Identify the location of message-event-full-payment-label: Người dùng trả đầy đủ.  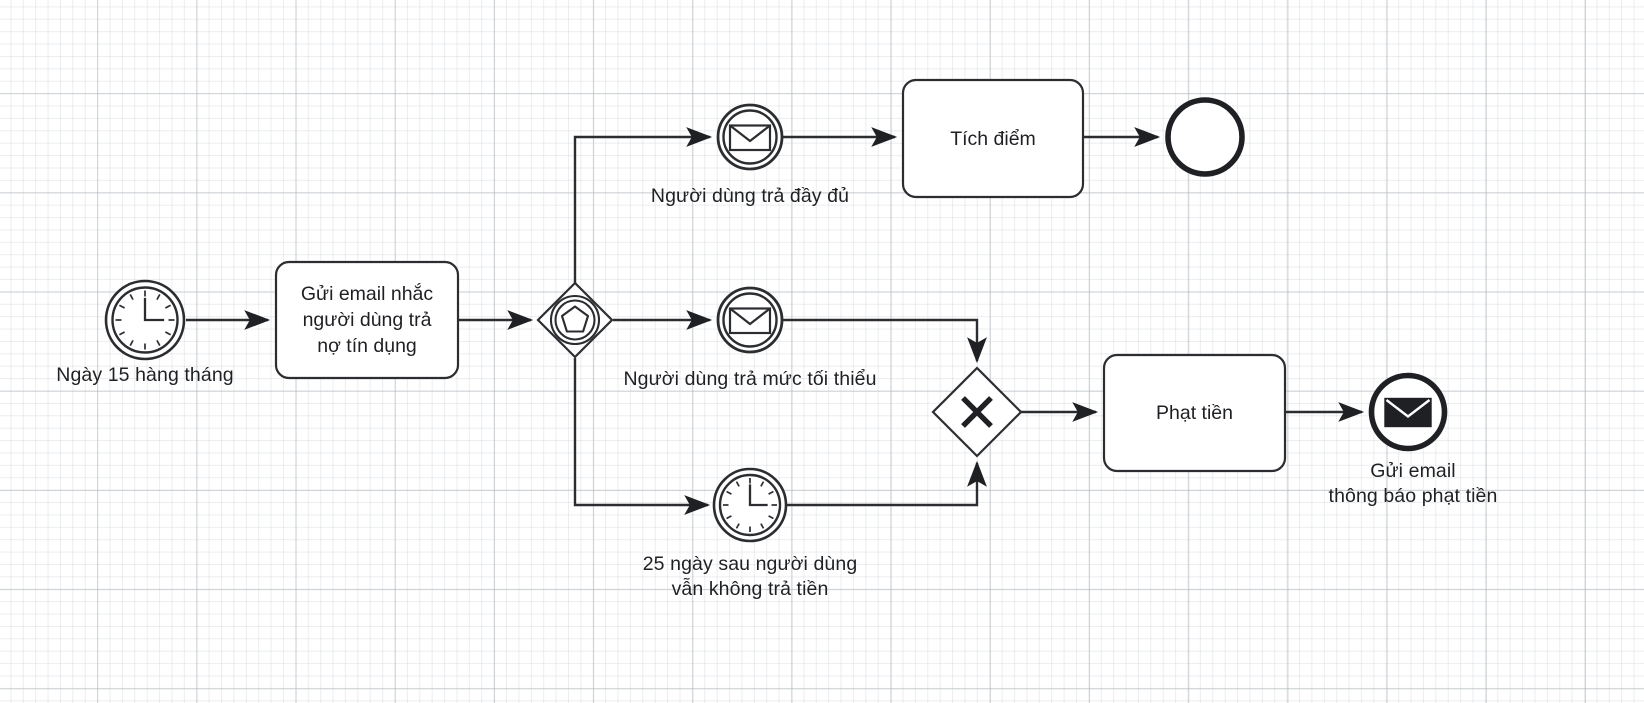
(750, 196).